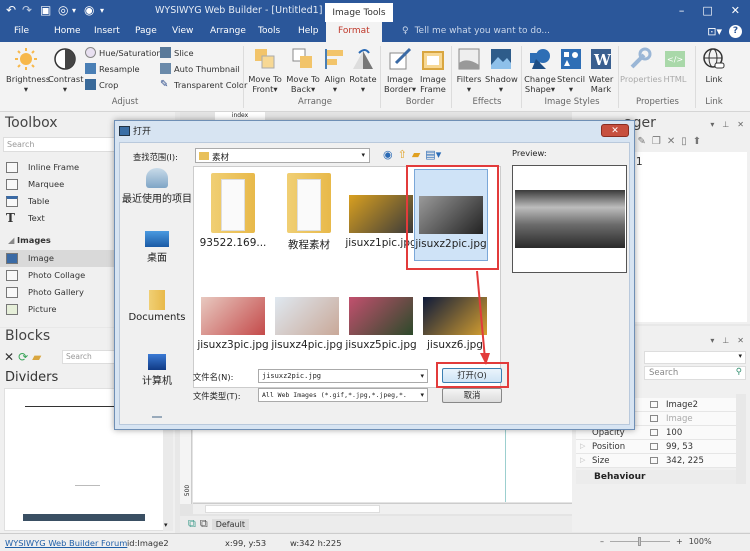 The width and height of the screenshot is (750, 551). Describe the element at coordinates (682, 10) in the screenshot. I see `minimize-button: –` at that location.